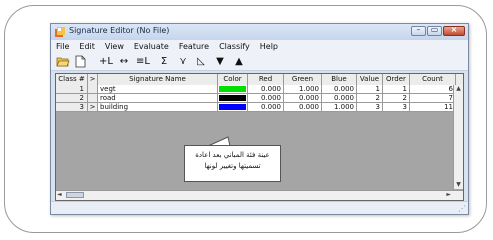 This screenshot has height=240, width=493. I want to click on value-cell: 1, so click(370, 89).